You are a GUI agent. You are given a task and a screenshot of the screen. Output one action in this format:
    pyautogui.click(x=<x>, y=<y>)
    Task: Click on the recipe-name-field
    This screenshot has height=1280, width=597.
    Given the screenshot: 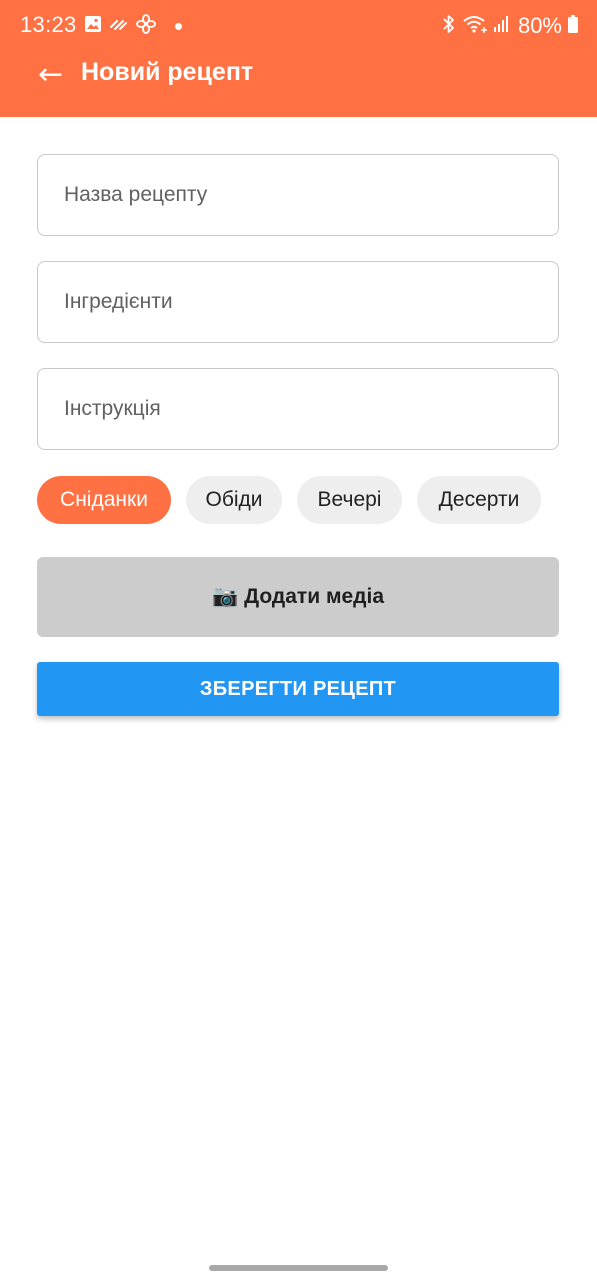 What is the action you would take?
    pyautogui.click(x=298, y=195)
    